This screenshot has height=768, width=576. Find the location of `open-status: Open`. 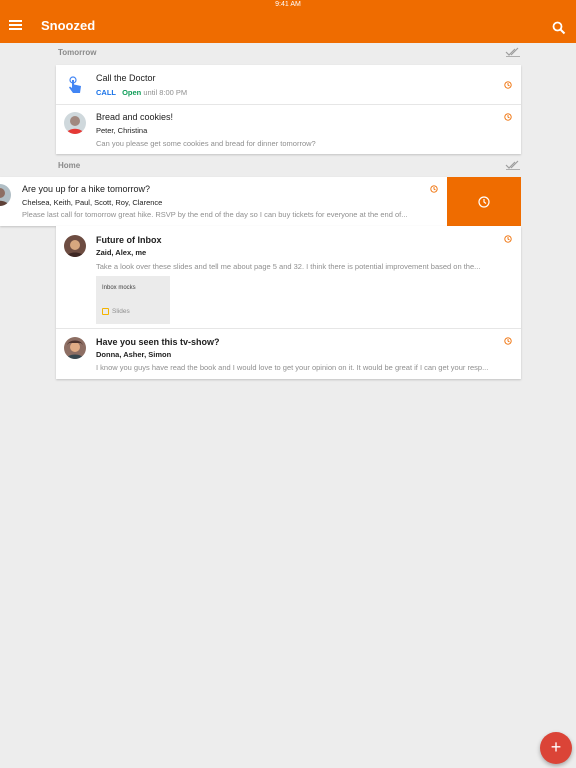

open-status: Open is located at coordinates (132, 92).